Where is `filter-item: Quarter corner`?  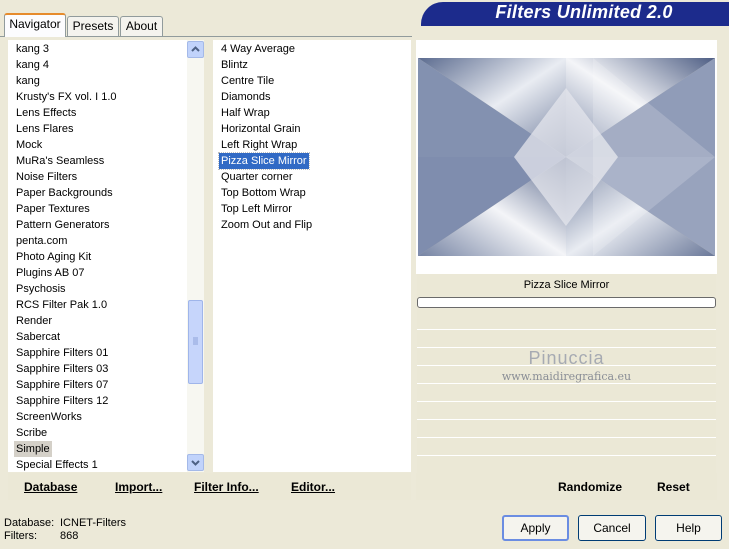
filter-item: Quarter corner is located at coordinates (257, 177).